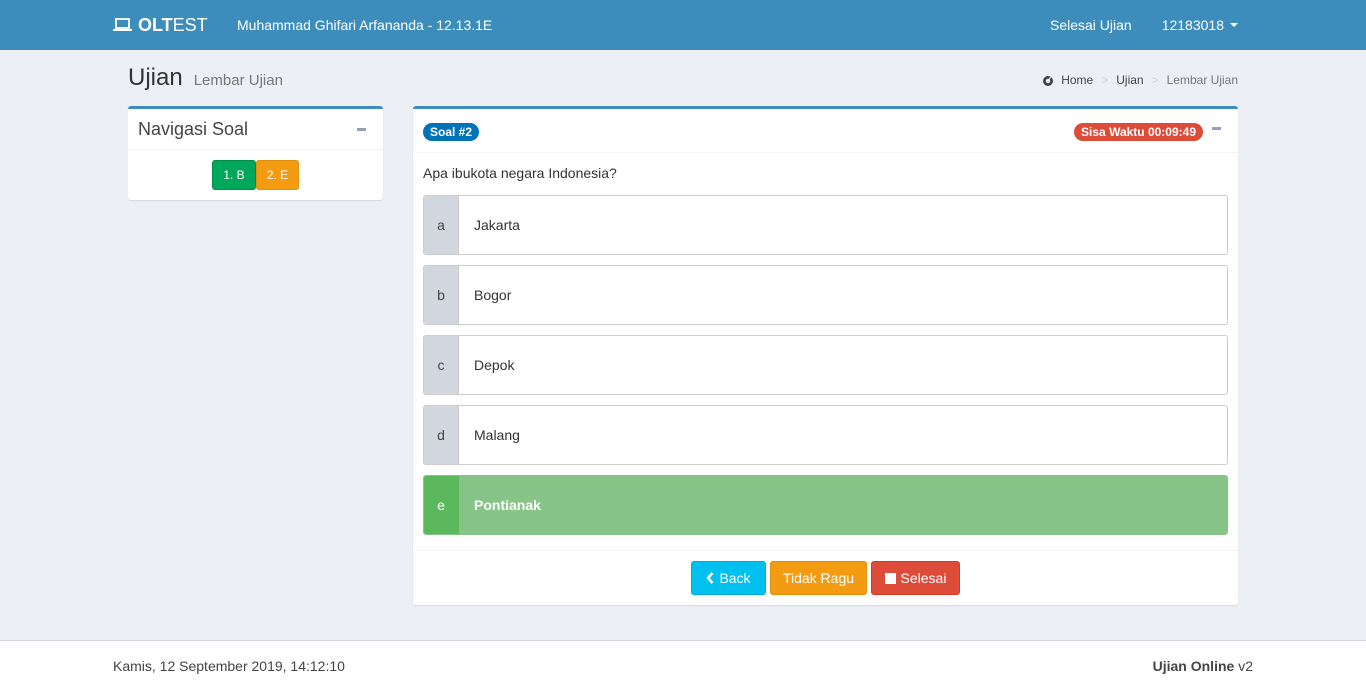 The width and height of the screenshot is (1366, 691). What do you see at coordinates (890, 578) in the screenshot?
I see `stop-icon` at bounding box center [890, 578].